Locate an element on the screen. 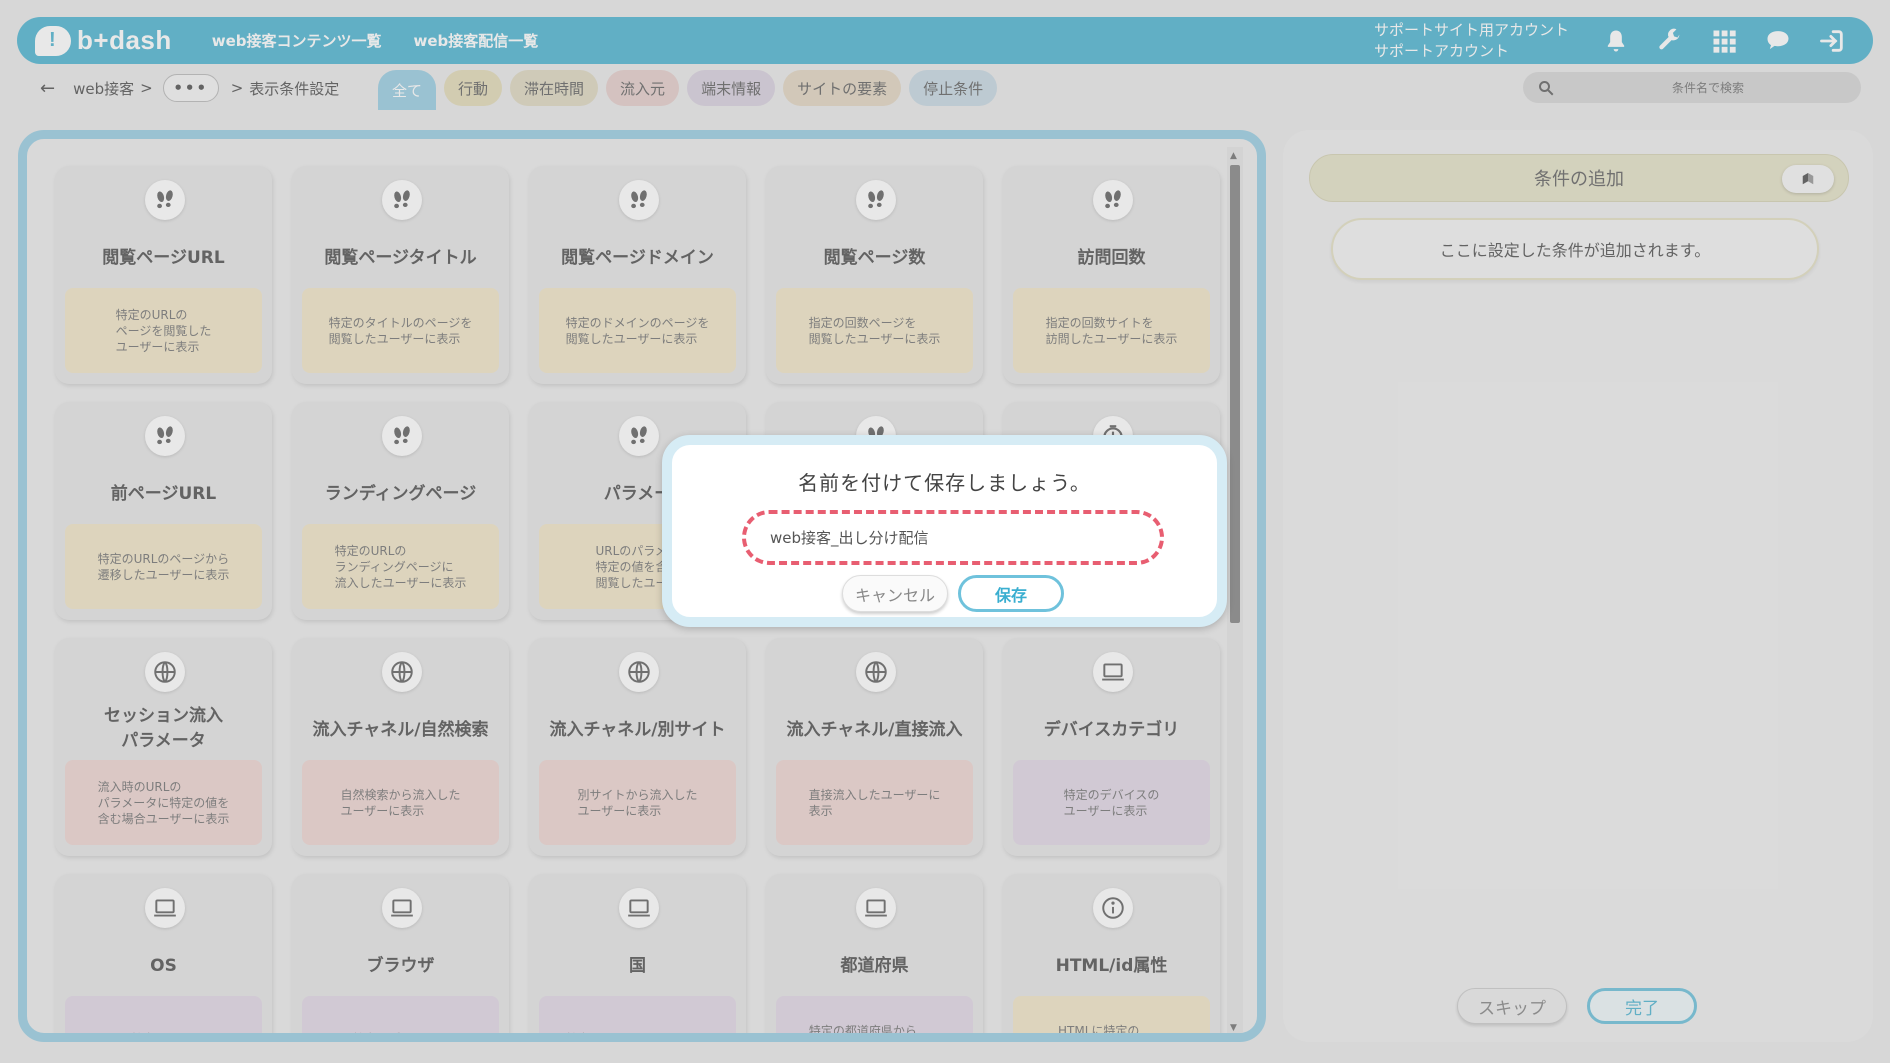 The image size is (1890, 1063). cancel-button: キャンセル is located at coordinates (895, 593).